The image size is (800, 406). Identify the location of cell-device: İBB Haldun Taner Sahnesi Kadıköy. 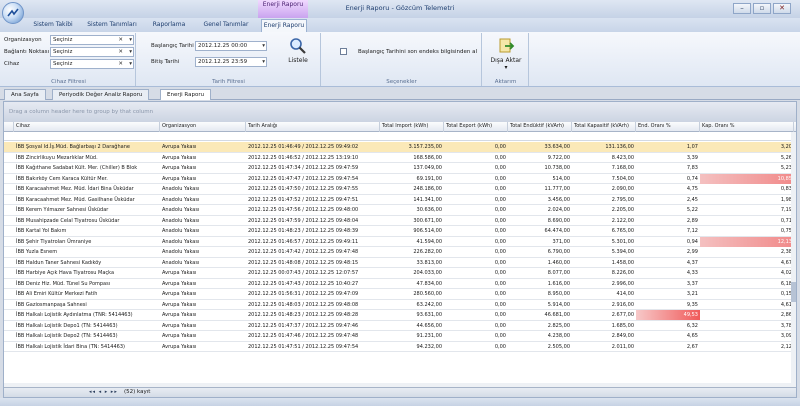
(87, 263).